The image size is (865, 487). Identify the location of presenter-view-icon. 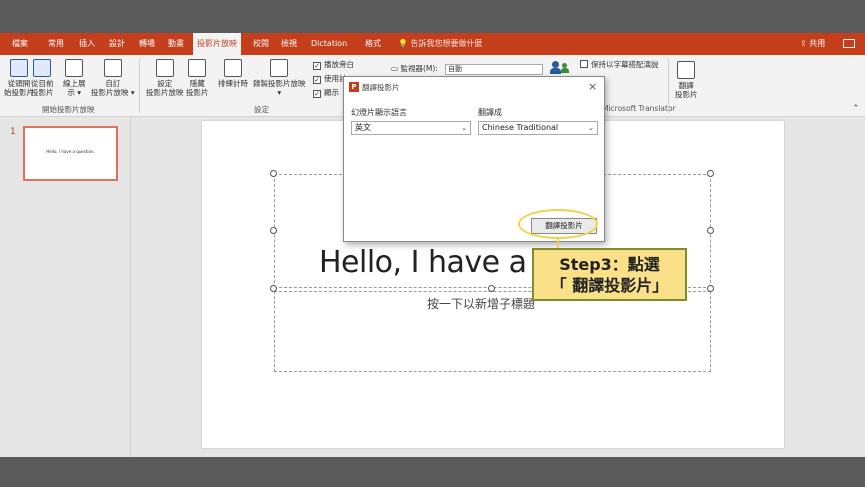
(561, 68).